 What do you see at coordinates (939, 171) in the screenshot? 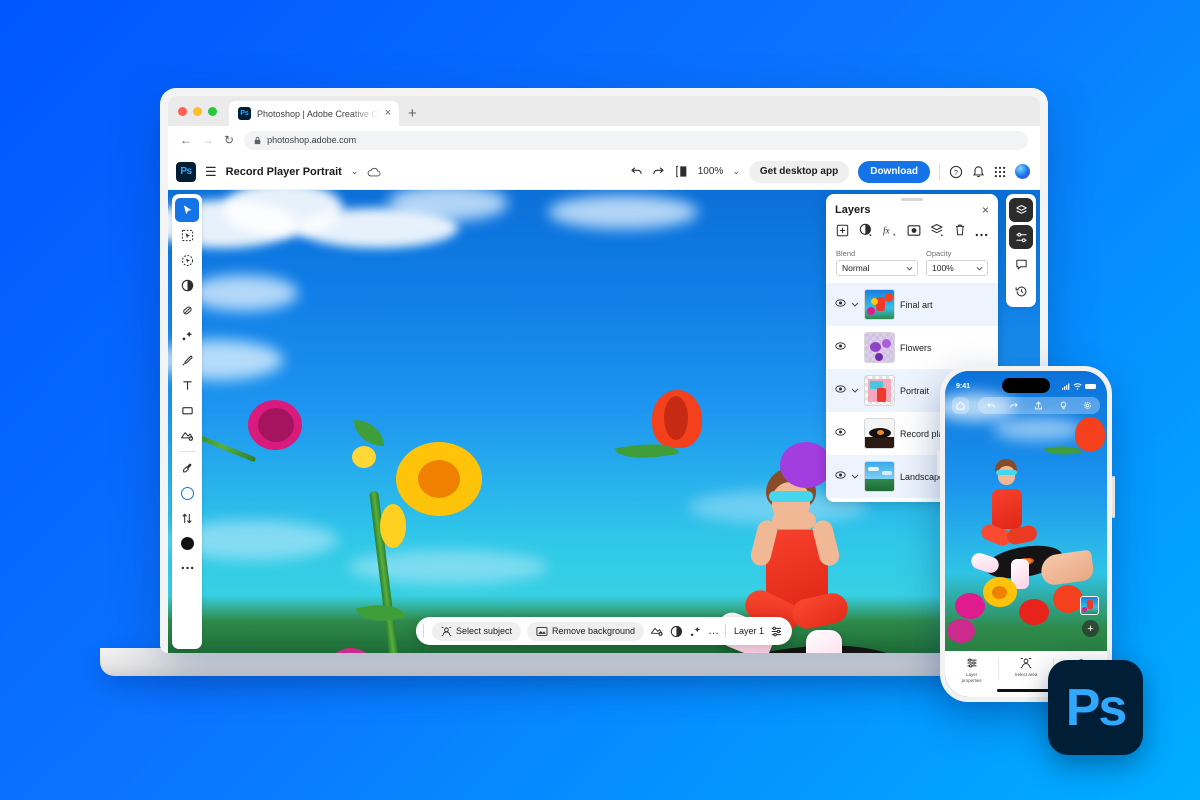
I see `header-divider` at bounding box center [939, 171].